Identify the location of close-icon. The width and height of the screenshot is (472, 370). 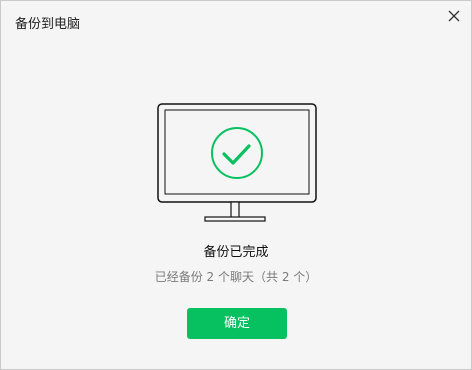
(454, 16).